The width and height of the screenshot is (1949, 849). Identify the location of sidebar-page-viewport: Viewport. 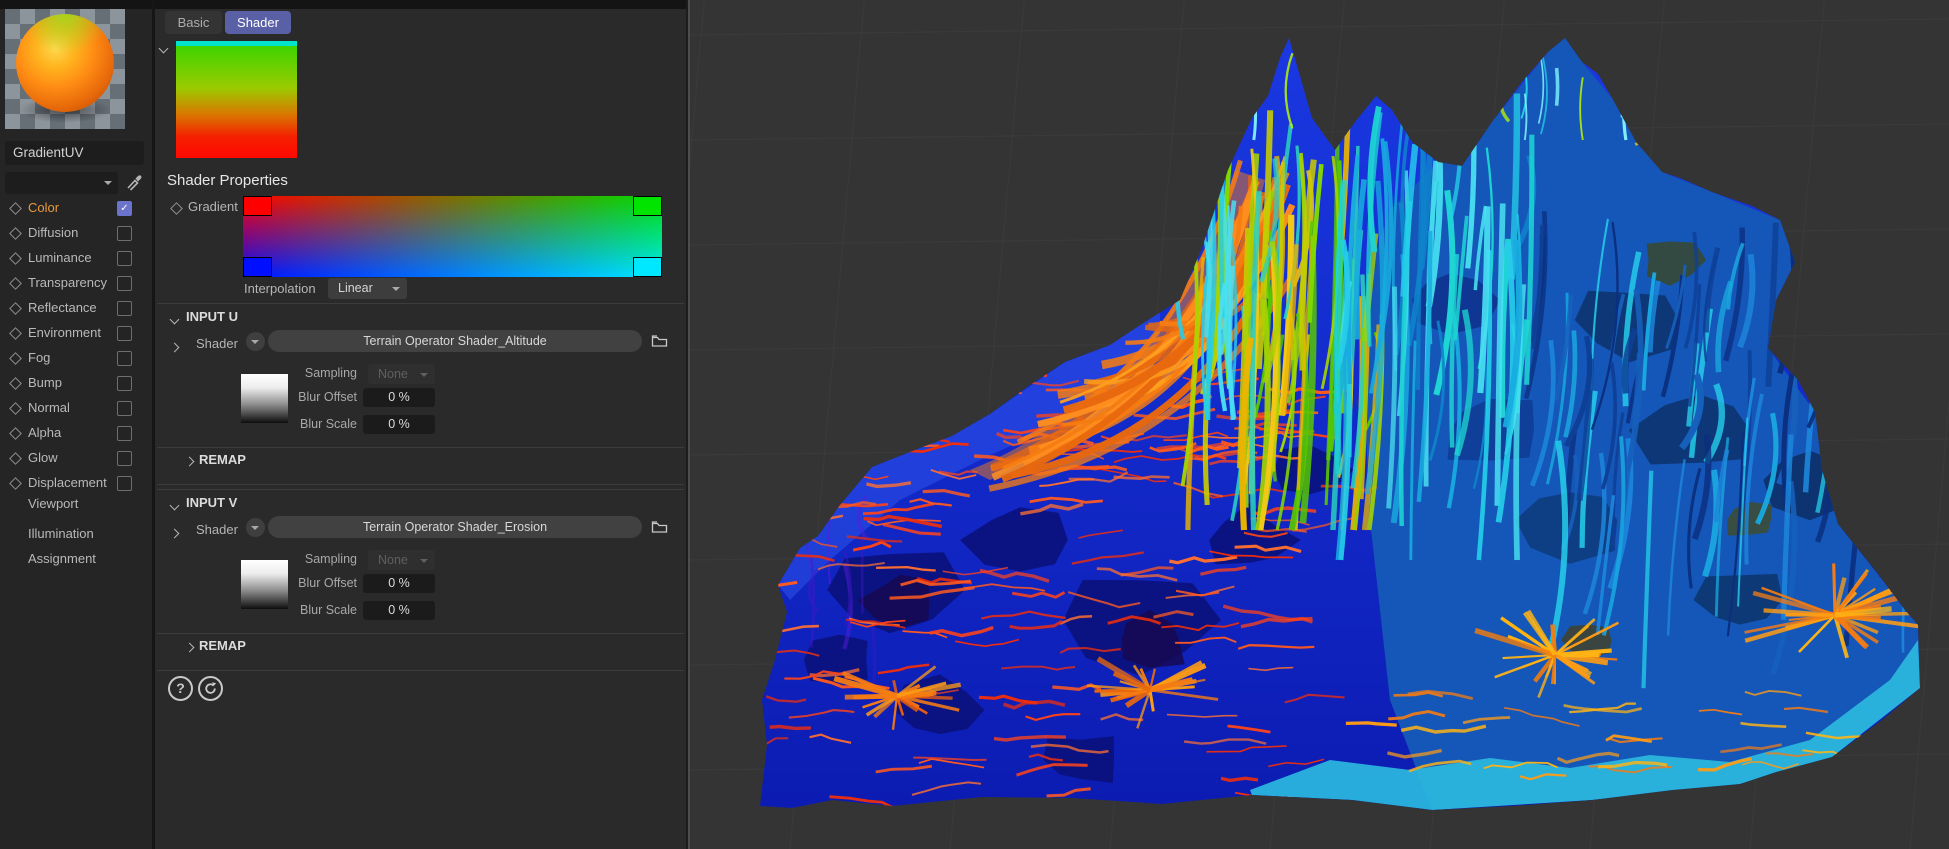
(53, 503).